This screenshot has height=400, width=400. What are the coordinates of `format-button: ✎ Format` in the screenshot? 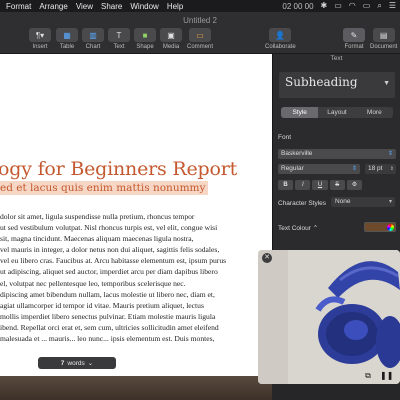 It's located at (354, 39).